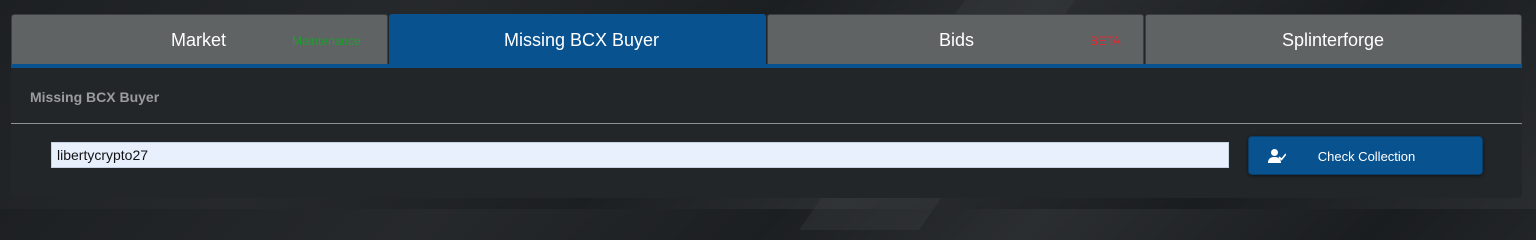 The width and height of the screenshot is (1536, 240). Describe the element at coordinates (766, 66) in the screenshot. I see `tab-underline` at that location.